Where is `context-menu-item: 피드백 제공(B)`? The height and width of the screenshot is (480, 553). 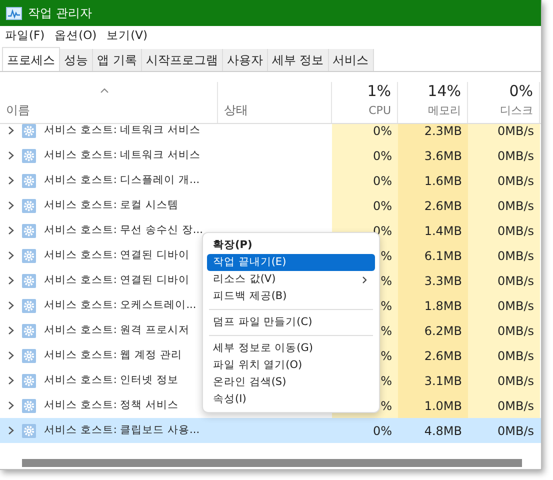
context-menu-item: 피드백 제공(B) is located at coordinates (291, 296).